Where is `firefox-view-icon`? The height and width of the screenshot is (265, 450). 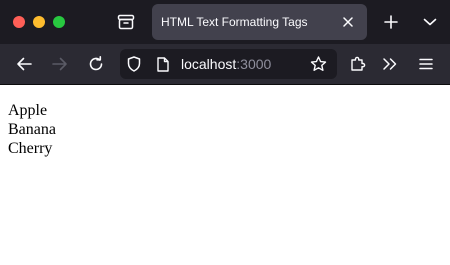 firefox-view-icon is located at coordinates (126, 22).